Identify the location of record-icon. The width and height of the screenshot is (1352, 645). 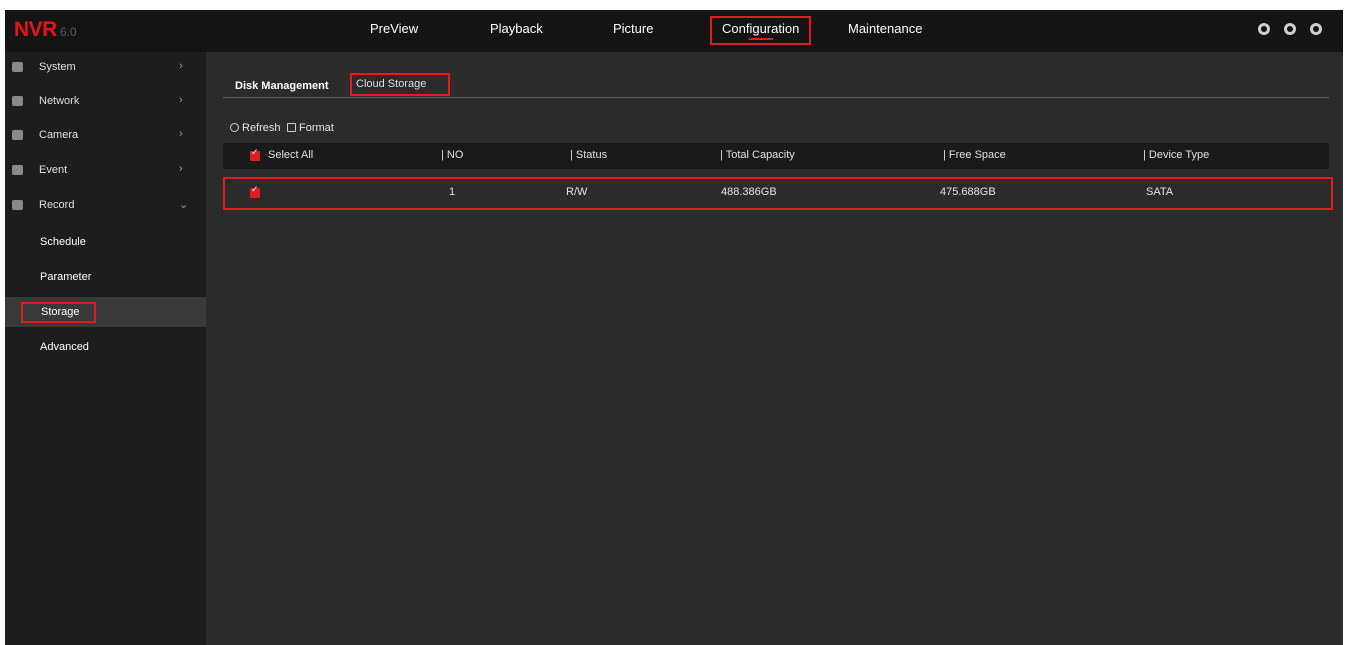
(17, 205).